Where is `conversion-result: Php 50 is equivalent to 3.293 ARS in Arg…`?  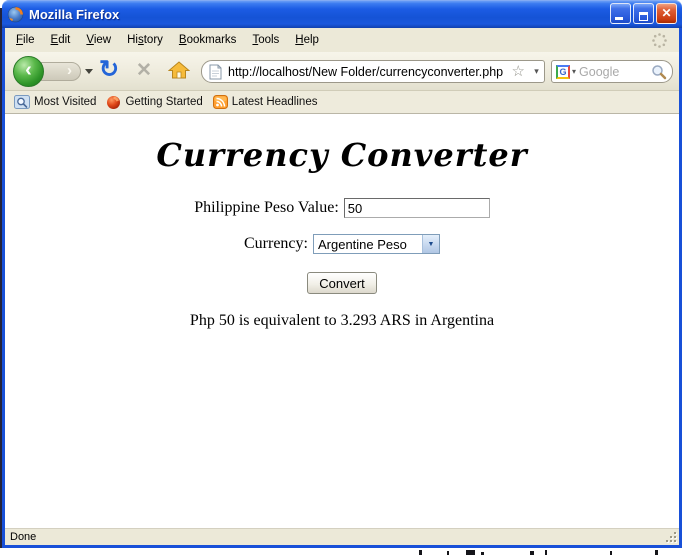 conversion-result: Php 50 is equivalent to 3.293 ARS in Arg… is located at coordinates (342, 320).